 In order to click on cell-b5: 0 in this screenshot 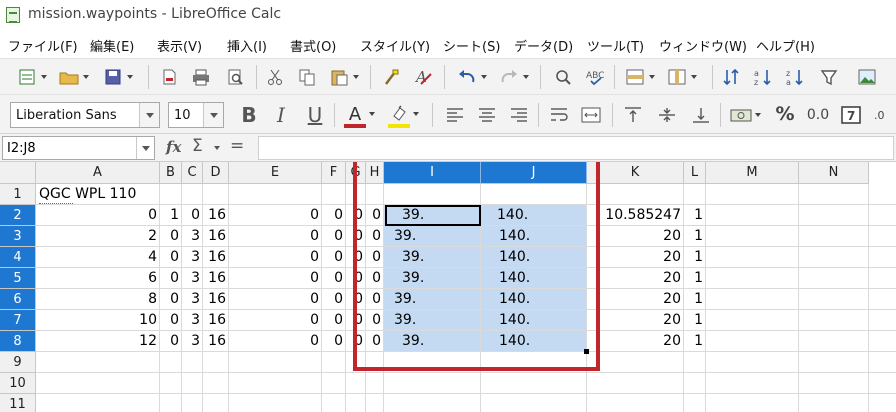, I will do `click(171, 278)`.